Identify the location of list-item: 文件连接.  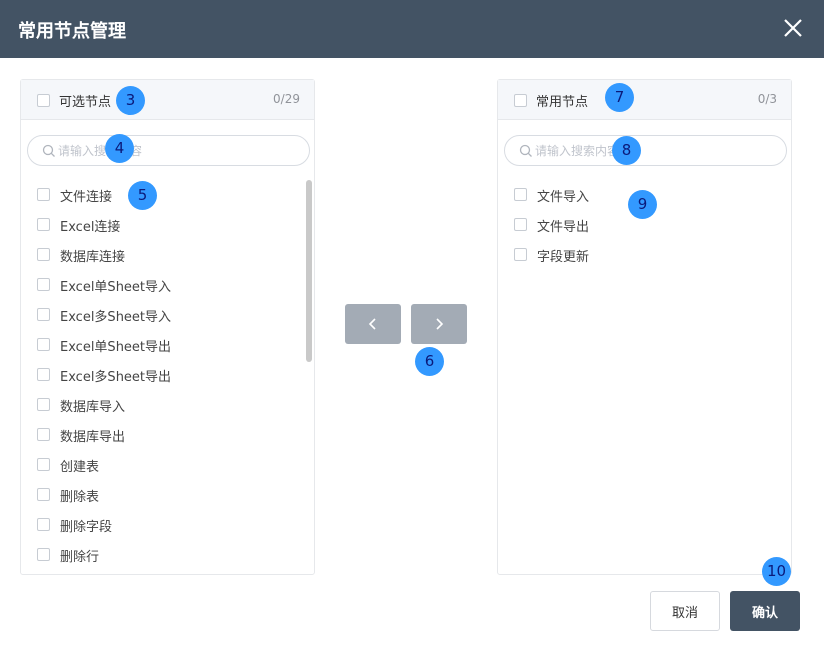
(163, 195).